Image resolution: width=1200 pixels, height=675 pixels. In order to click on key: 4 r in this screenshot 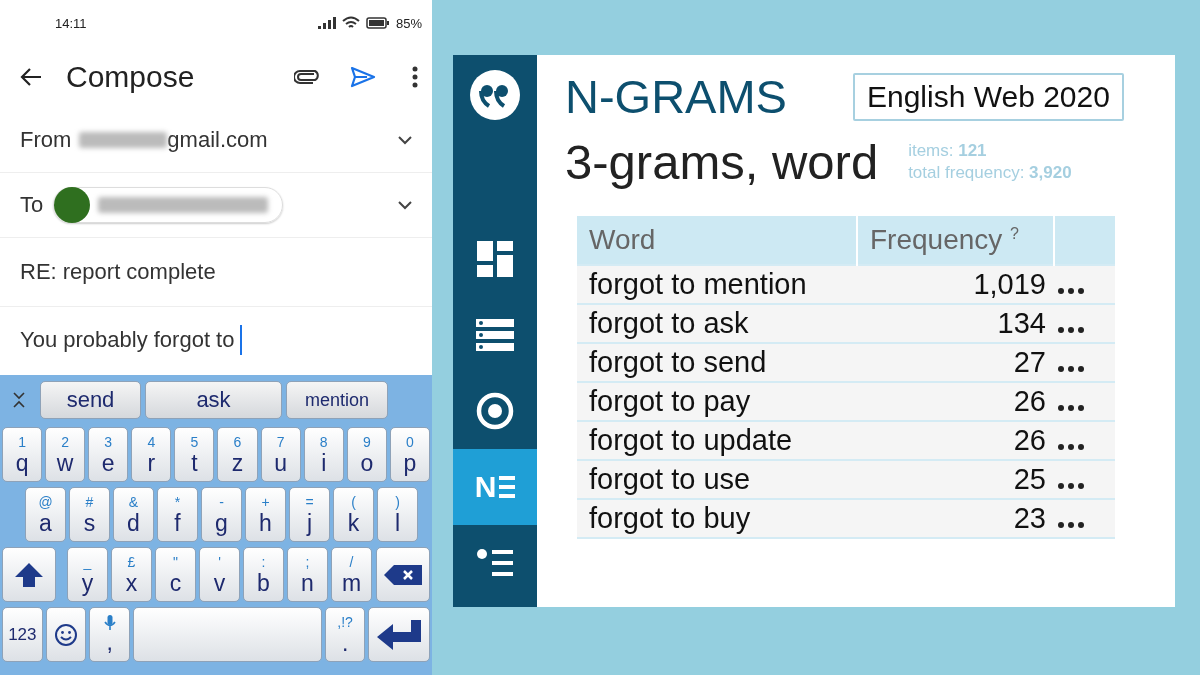, I will do `click(151, 454)`.